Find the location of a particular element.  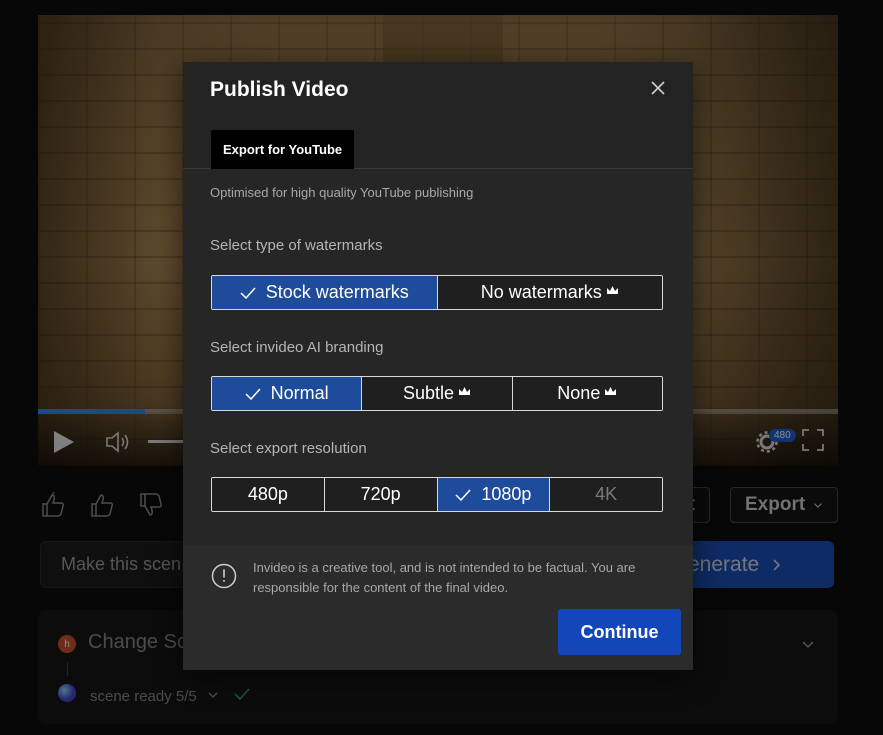

option-label: None is located at coordinates (579, 393).